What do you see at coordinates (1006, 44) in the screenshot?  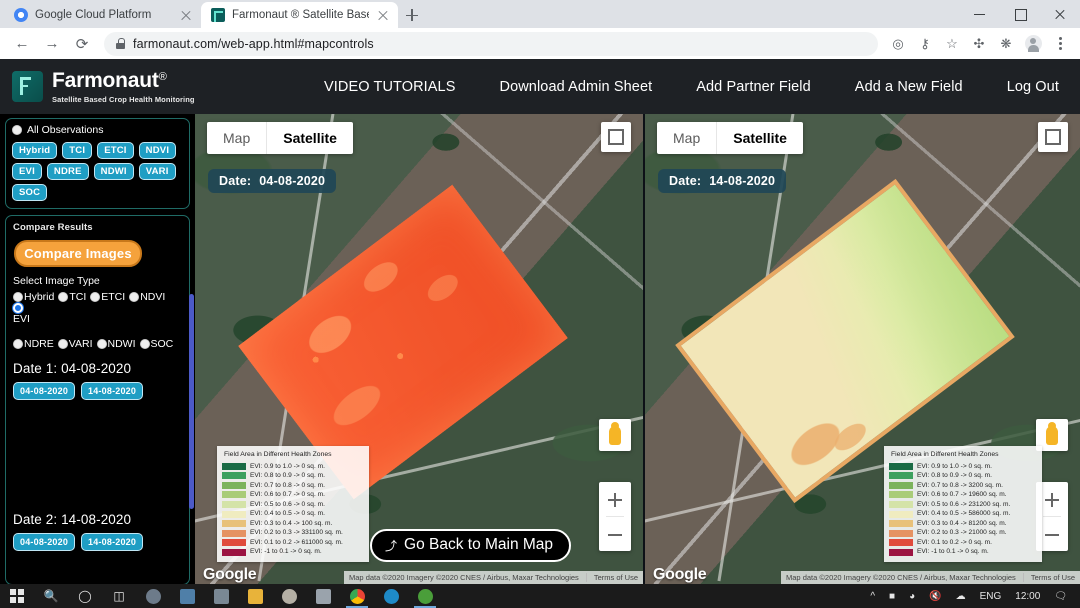 I see `puzzle-icon: ❋` at bounding box center [1006, 44].